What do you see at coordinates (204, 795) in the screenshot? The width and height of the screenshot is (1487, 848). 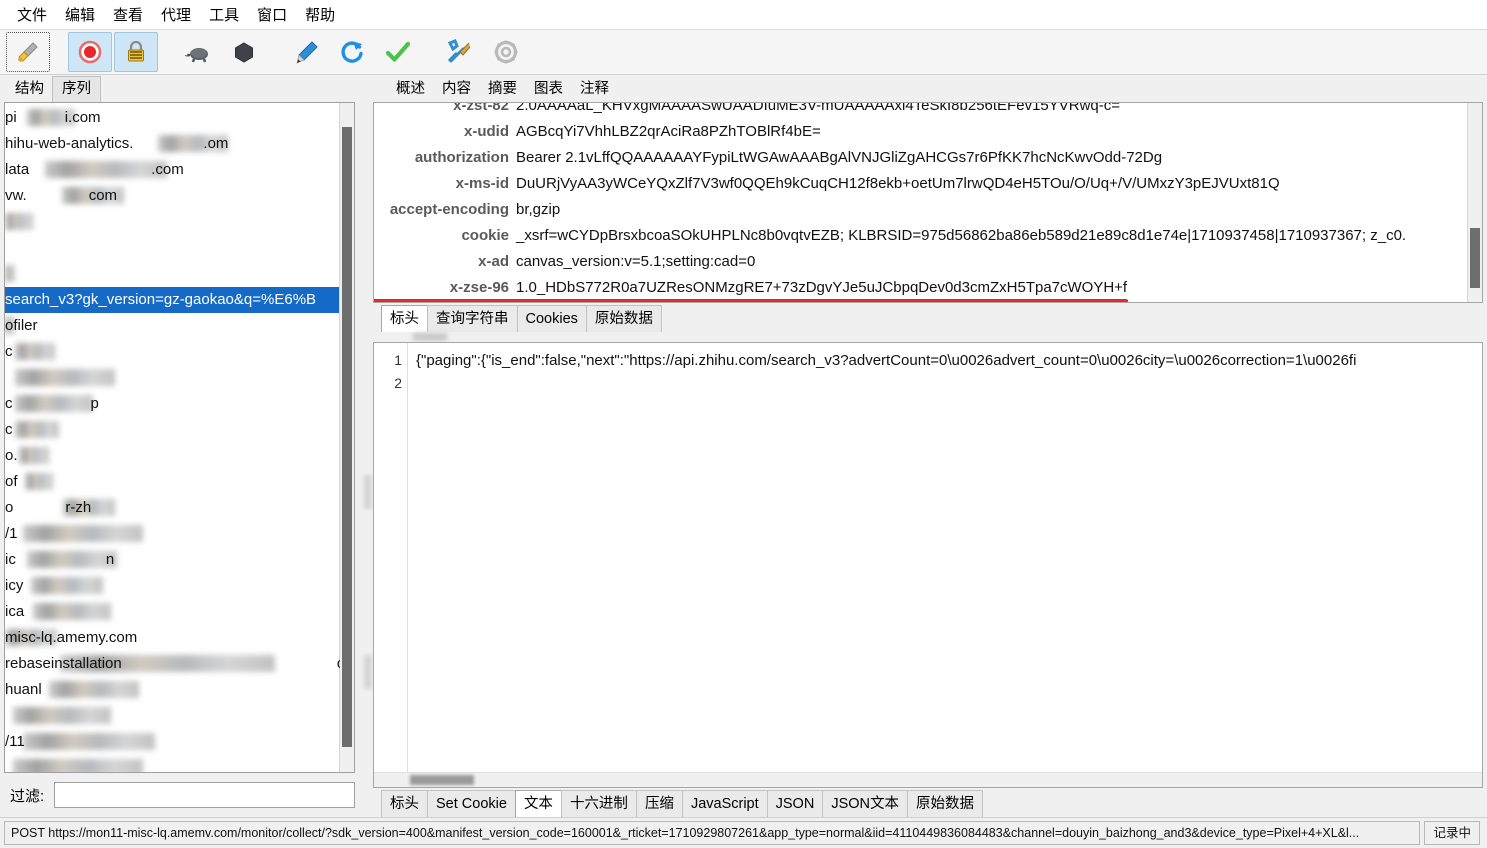 I see `filter-input` at bounding box center [204, 795].